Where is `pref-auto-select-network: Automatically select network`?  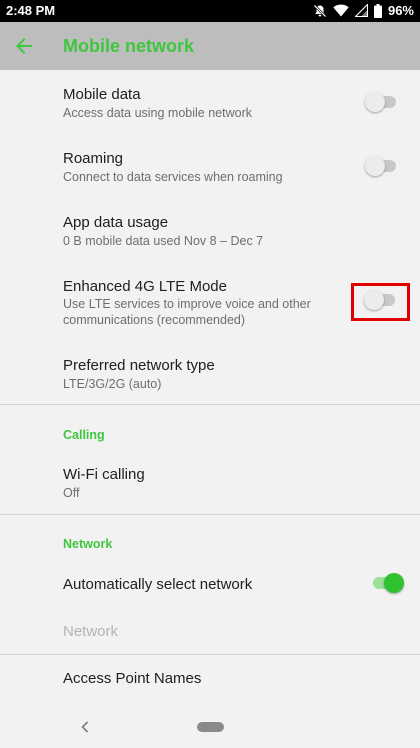
pref-auto-select-network: Automatically select network is located at coordinates (210, 584).